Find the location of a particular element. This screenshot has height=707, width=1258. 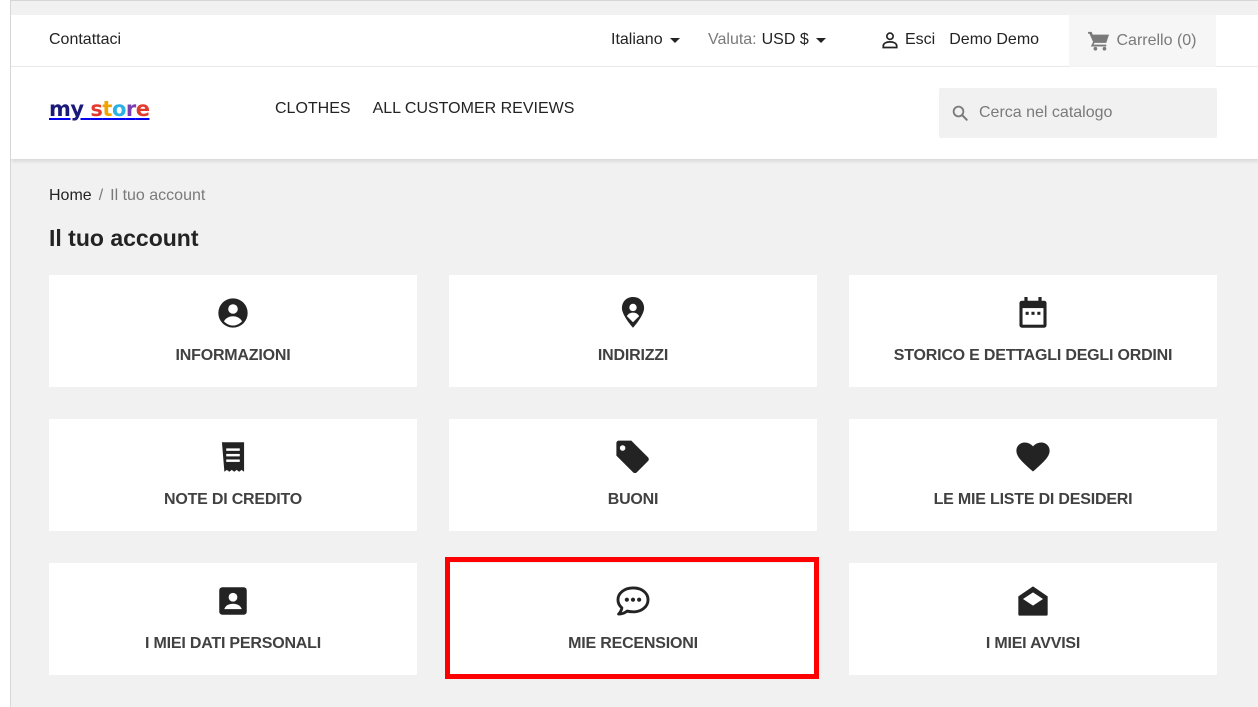

store-logo: my store is located at coordinates (99, 109).